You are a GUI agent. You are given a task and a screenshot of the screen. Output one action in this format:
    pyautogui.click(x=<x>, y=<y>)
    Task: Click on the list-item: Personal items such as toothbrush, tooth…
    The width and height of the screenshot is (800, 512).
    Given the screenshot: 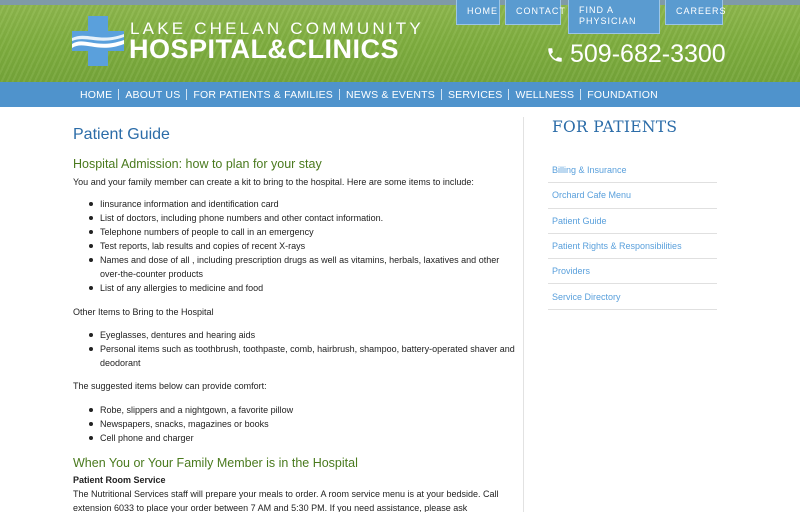 What is the action you would take?
    pyautogui.click(x=302, y=356)
    